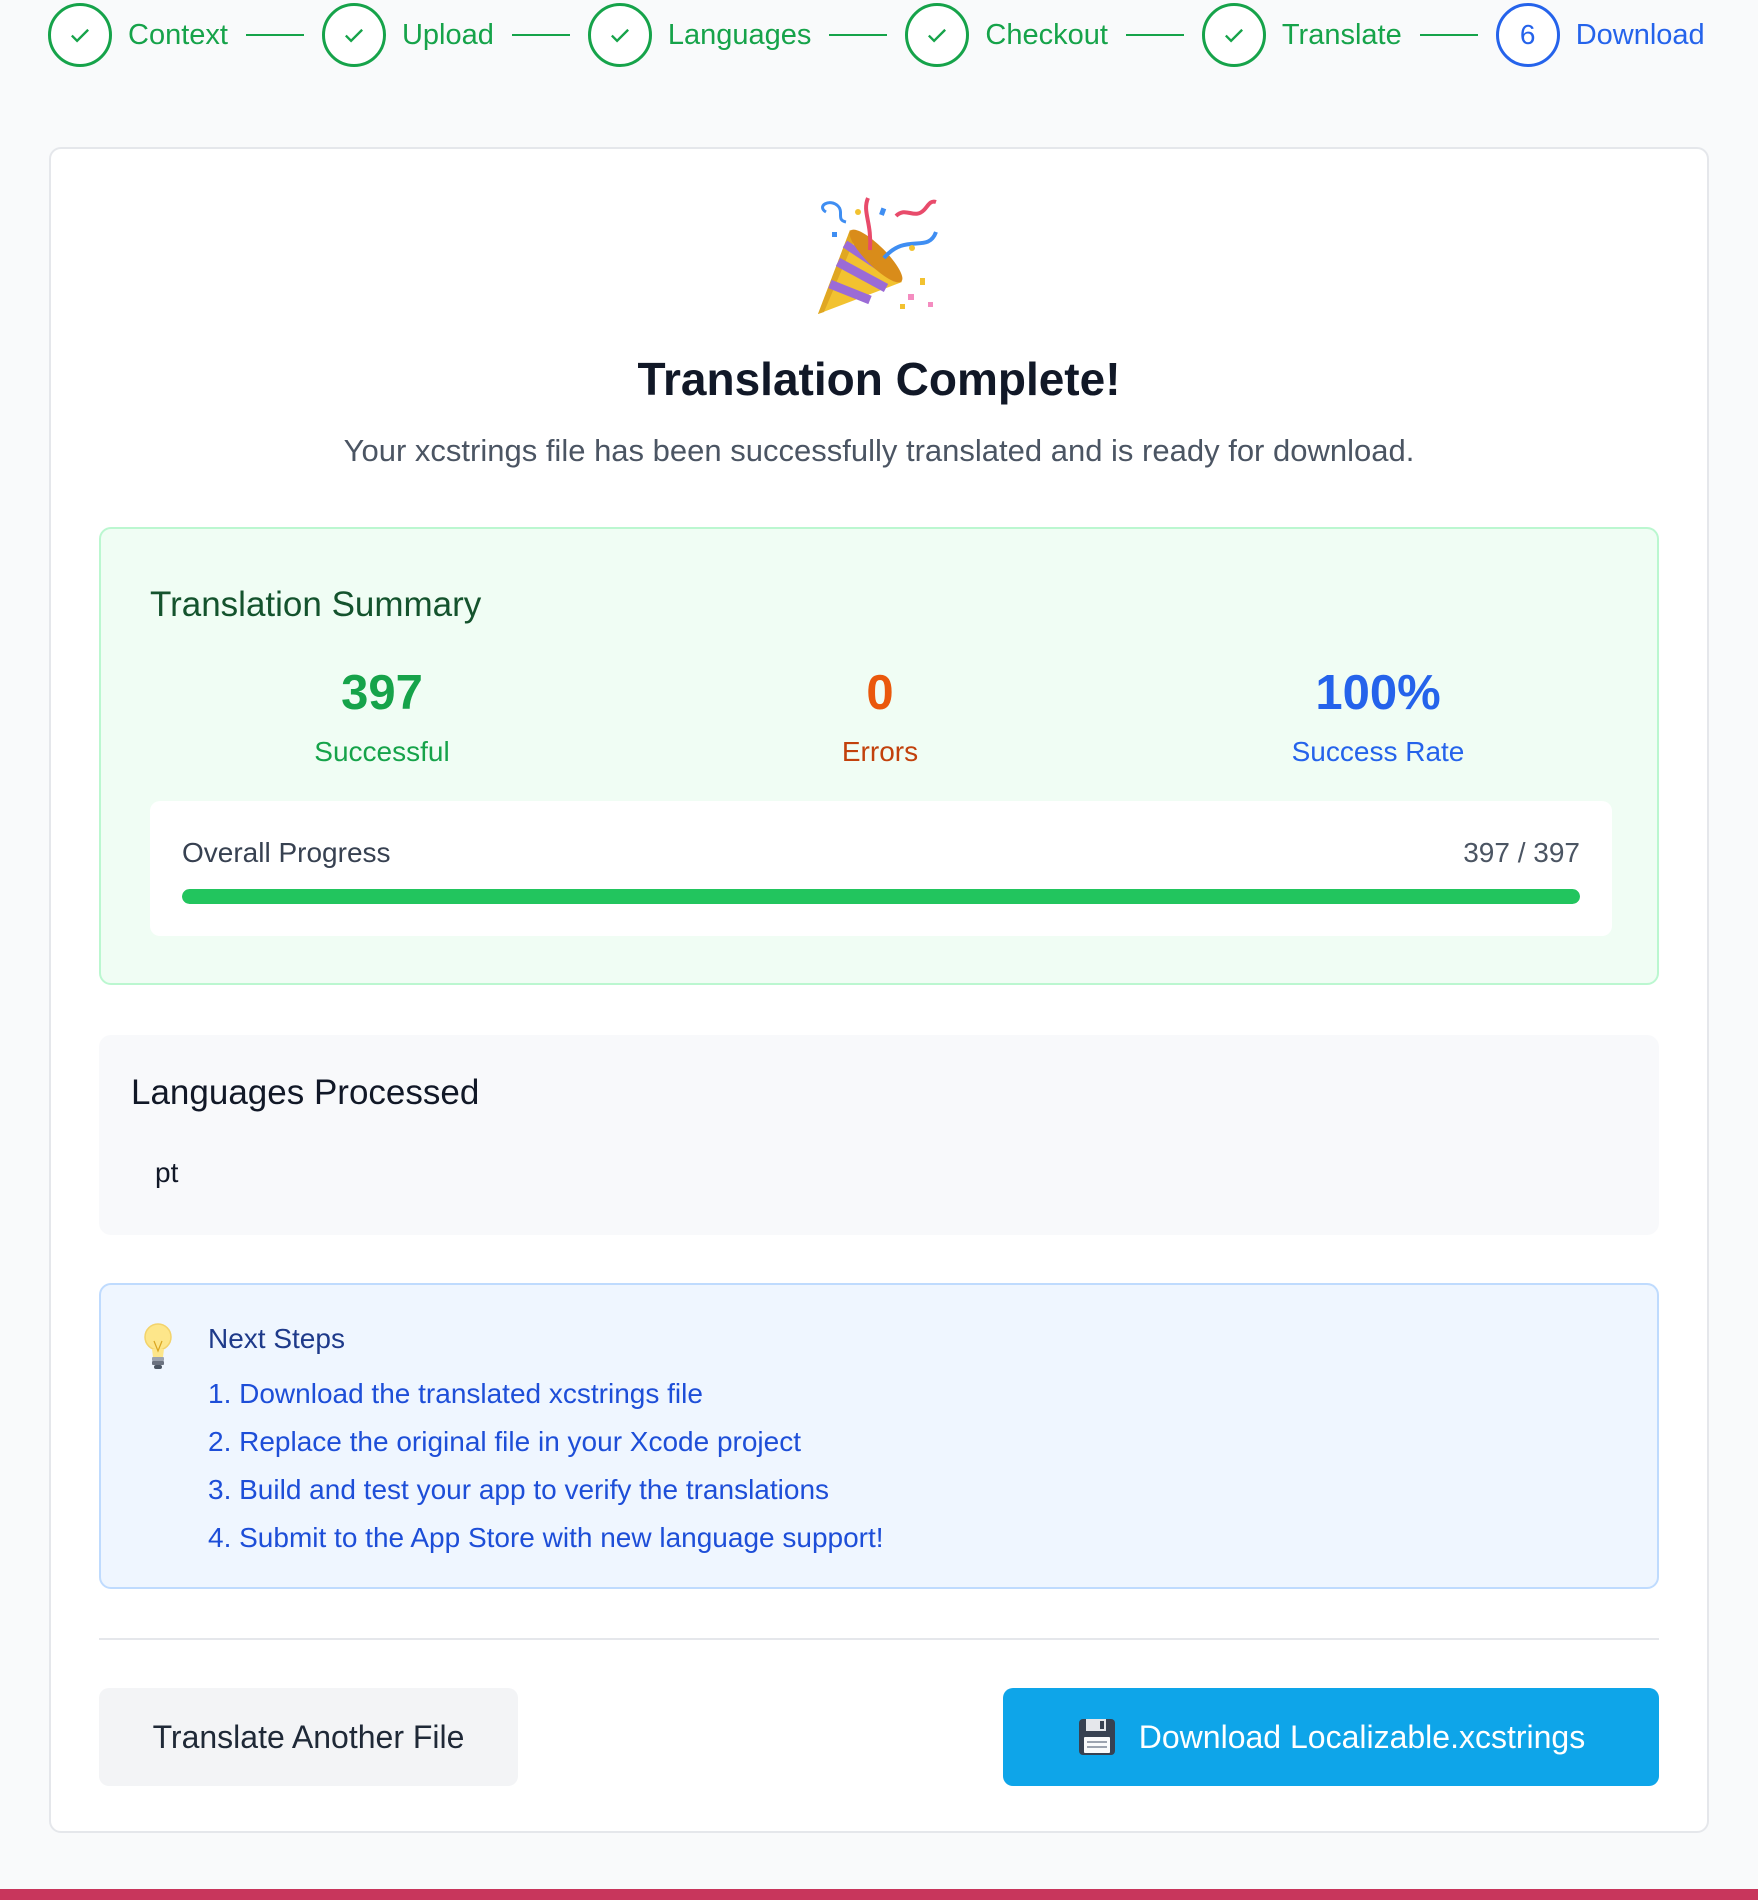 The width and height of the screenshot is (1758, 1900). What do you see at coordinates (881, 868) in the screenshot?
I see `overall-progress: Overall Progress 397 / 397` at bounding box center [881, 868].